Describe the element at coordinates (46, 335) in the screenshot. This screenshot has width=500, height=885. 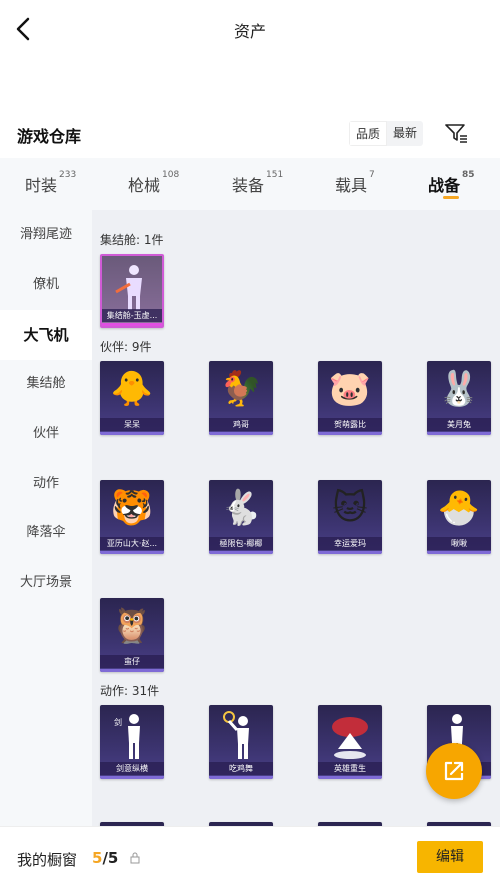
I see `sidebar-item-big-plane: 大飞机` at that location.